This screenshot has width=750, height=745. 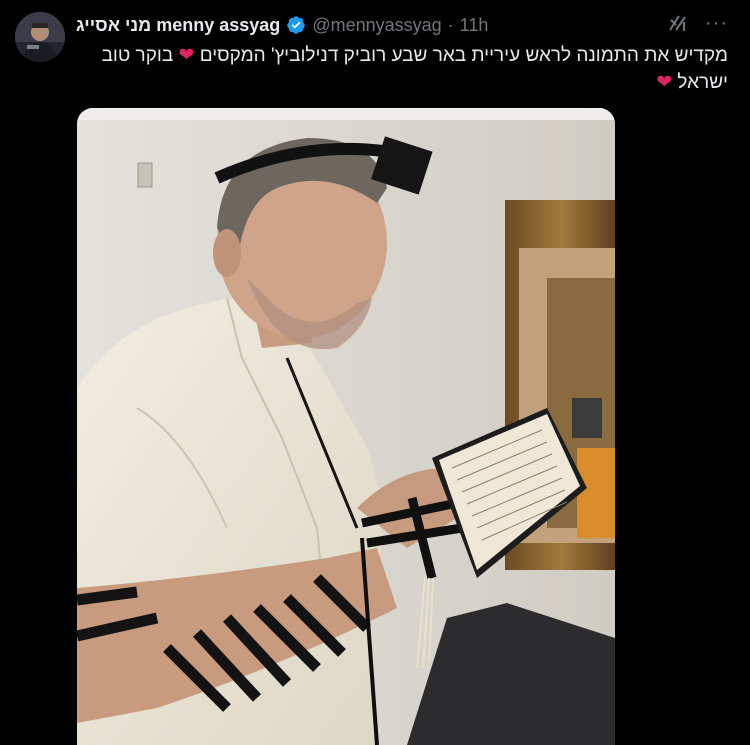 What do you see at coordinates (296, 25) in the screenshot?
I see `verified-badge-icon` at bounding box center [296, 25].